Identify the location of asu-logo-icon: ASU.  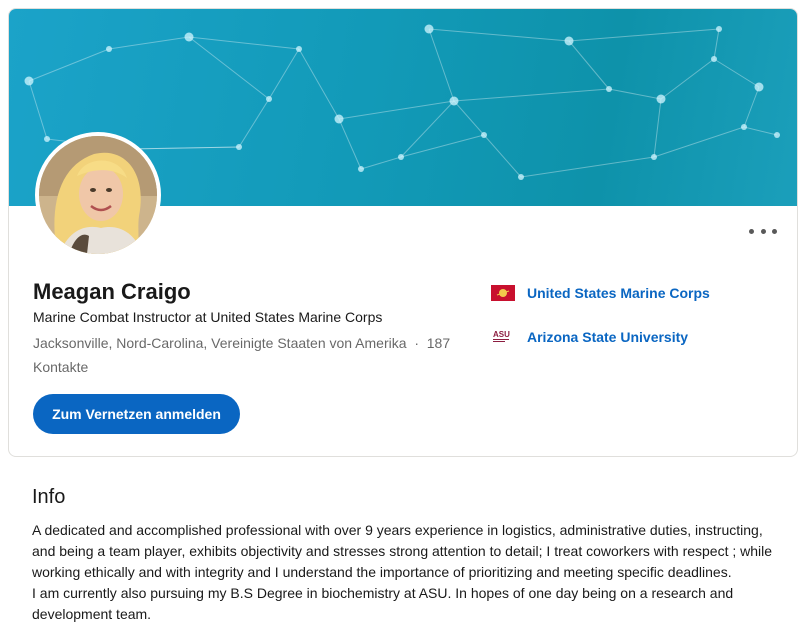
(503, 337).